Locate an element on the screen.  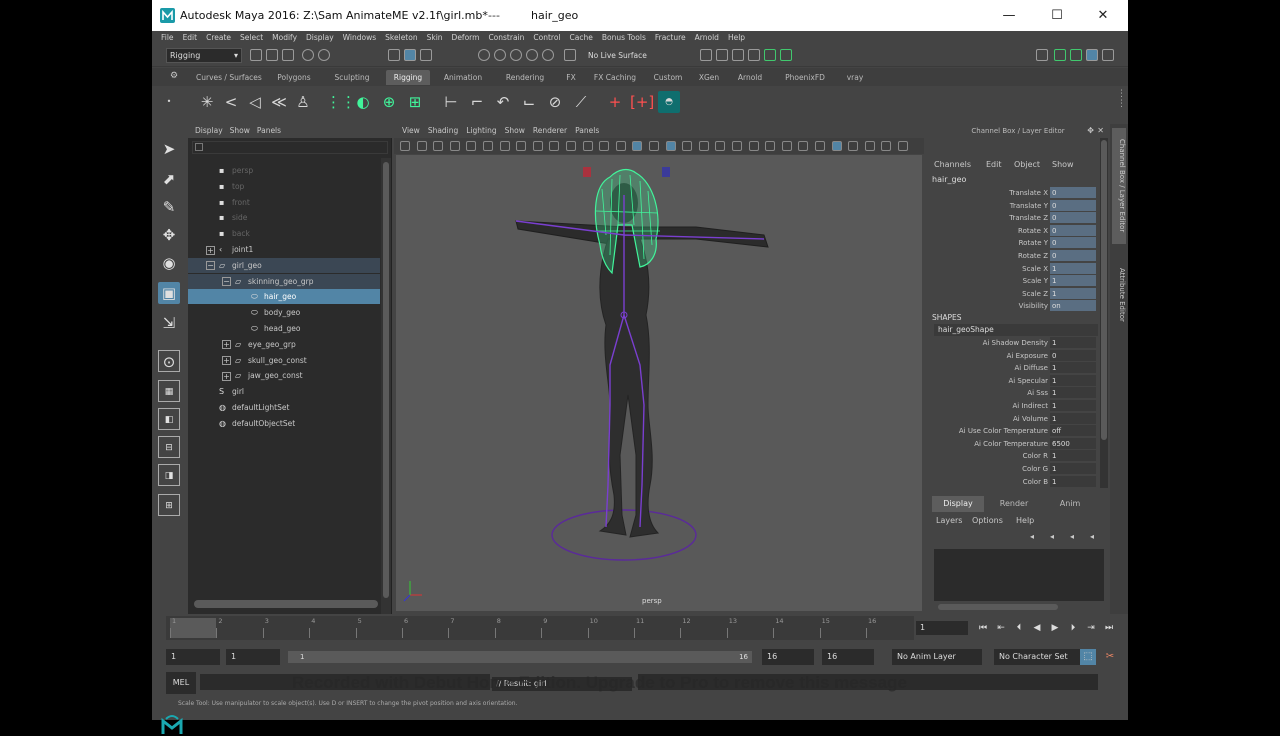
rotate-tool-icon: ◉ is located at coordinates (169, 263).